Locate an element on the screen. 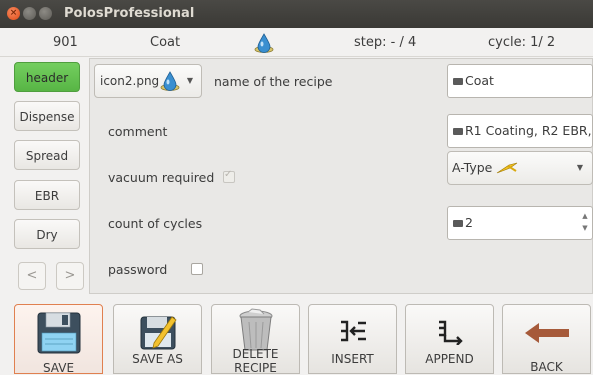 This screenshot has width=593, height=375. back-button: BACK is located at coordinates (546, 339).